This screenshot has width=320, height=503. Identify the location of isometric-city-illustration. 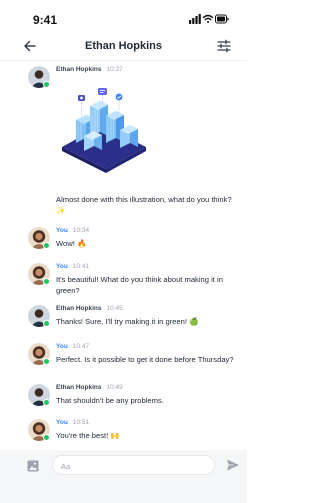
(104, 133).